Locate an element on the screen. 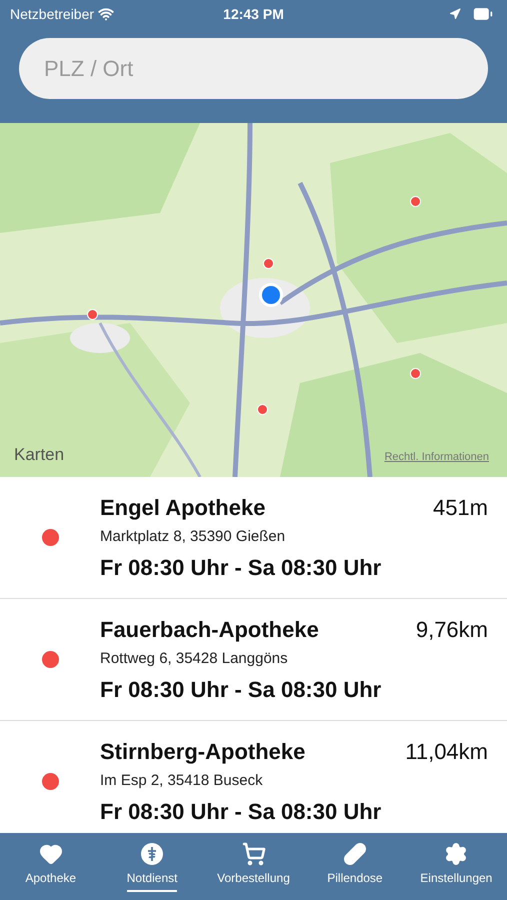 The width and height of the screenshot is (507, 900). carrier-name: Netzbetreiber is located at coordinates (52, 14).